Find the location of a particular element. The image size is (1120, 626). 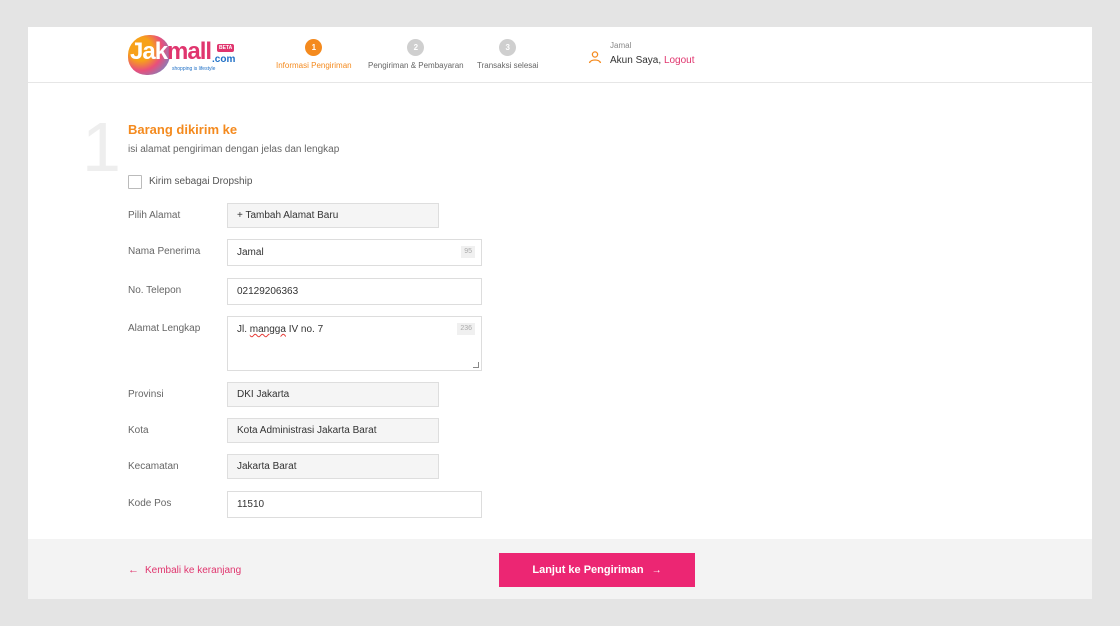

misspelled-word: mangga is located at coordinates (267, 329).